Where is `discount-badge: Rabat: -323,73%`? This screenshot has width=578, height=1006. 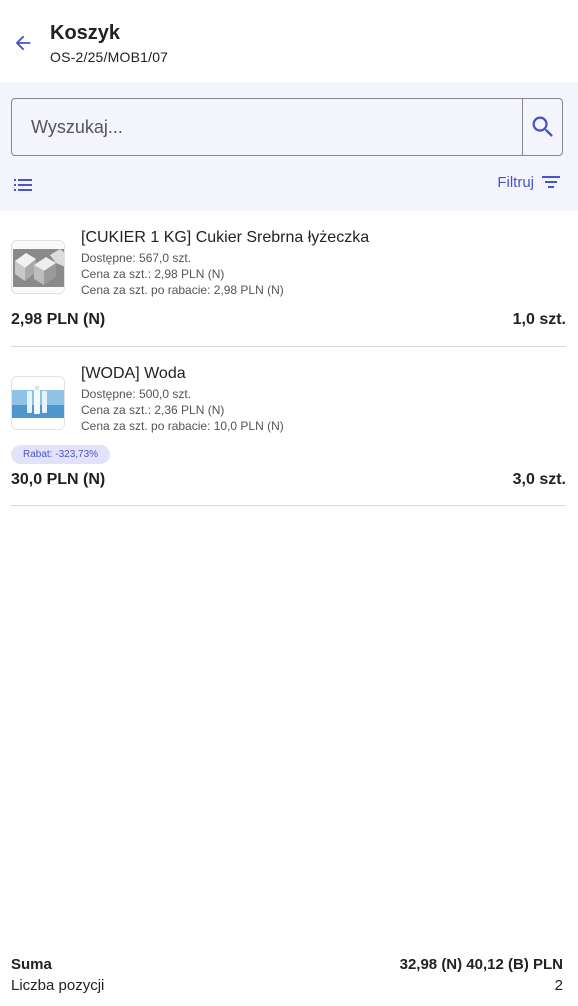 discount-badge: Rabat: -323,73% is located at coordinates (61, 454).